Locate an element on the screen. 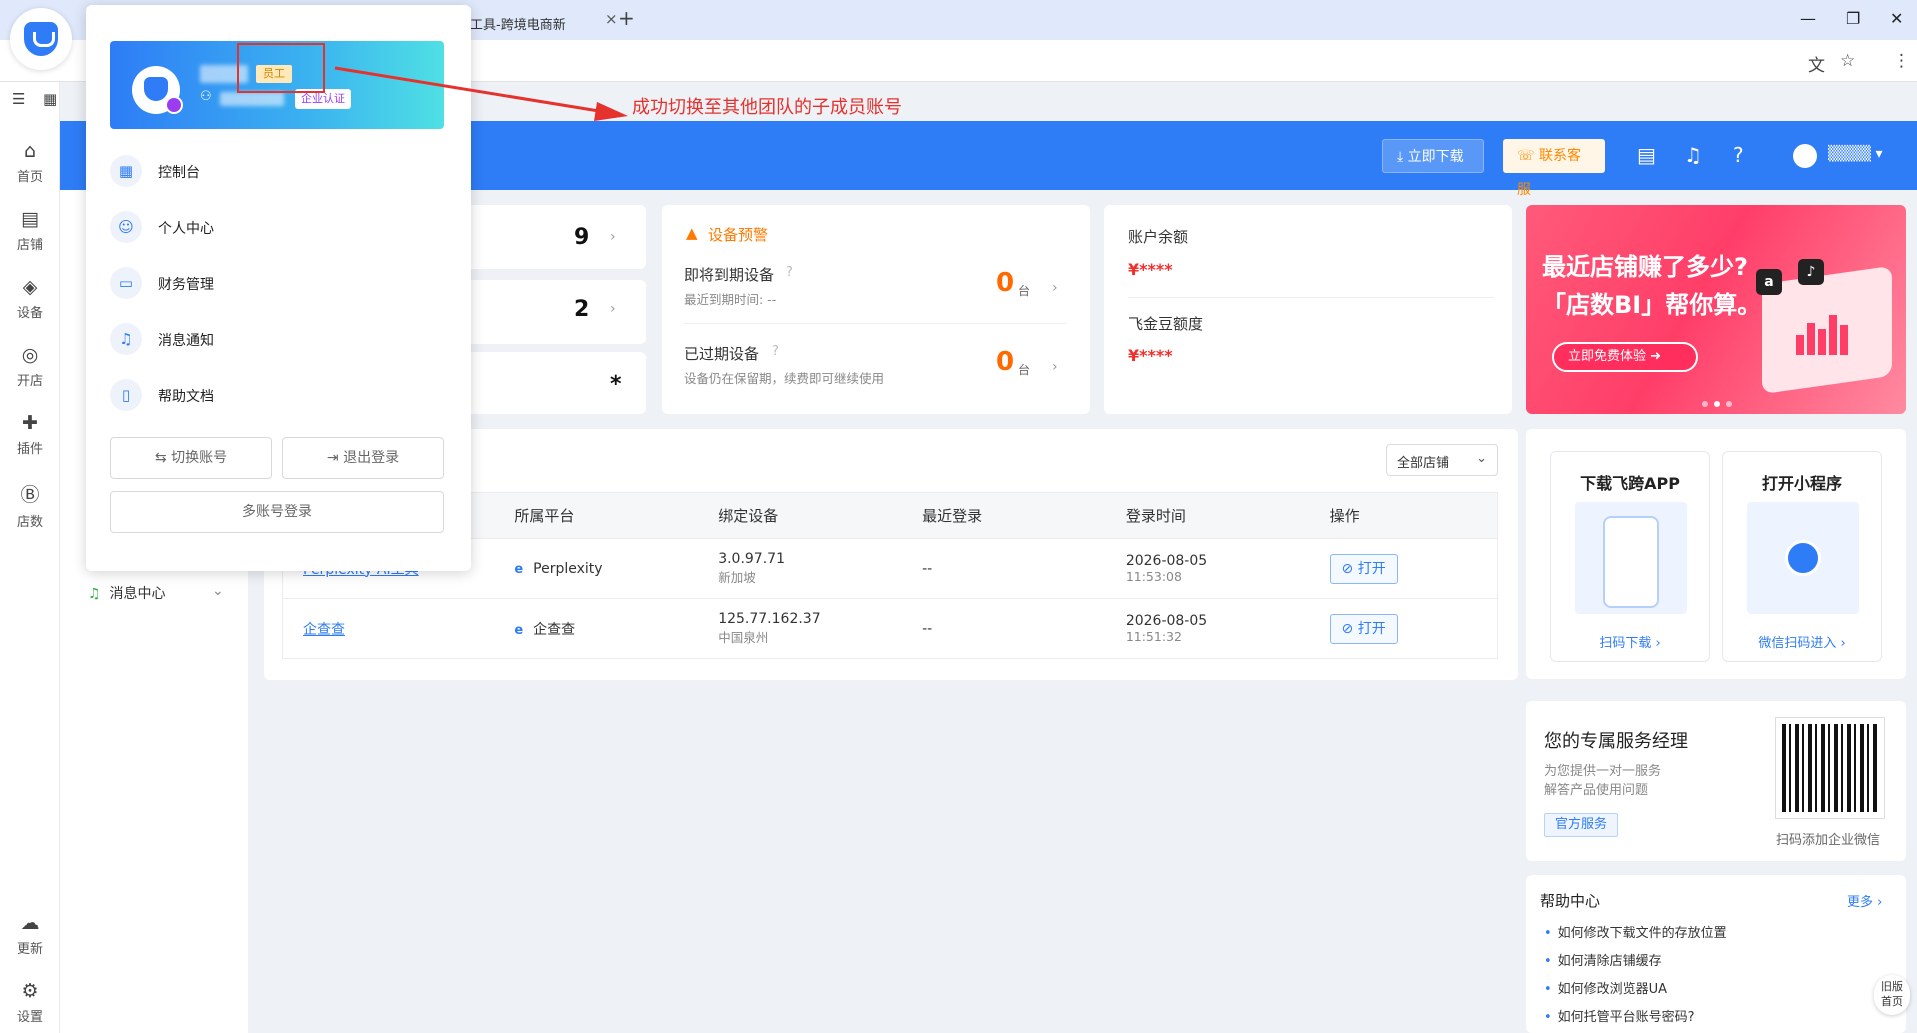 The height and width of the screenshot is (1033, 1917). annotation-arrow is located at coordinates (481, 93).